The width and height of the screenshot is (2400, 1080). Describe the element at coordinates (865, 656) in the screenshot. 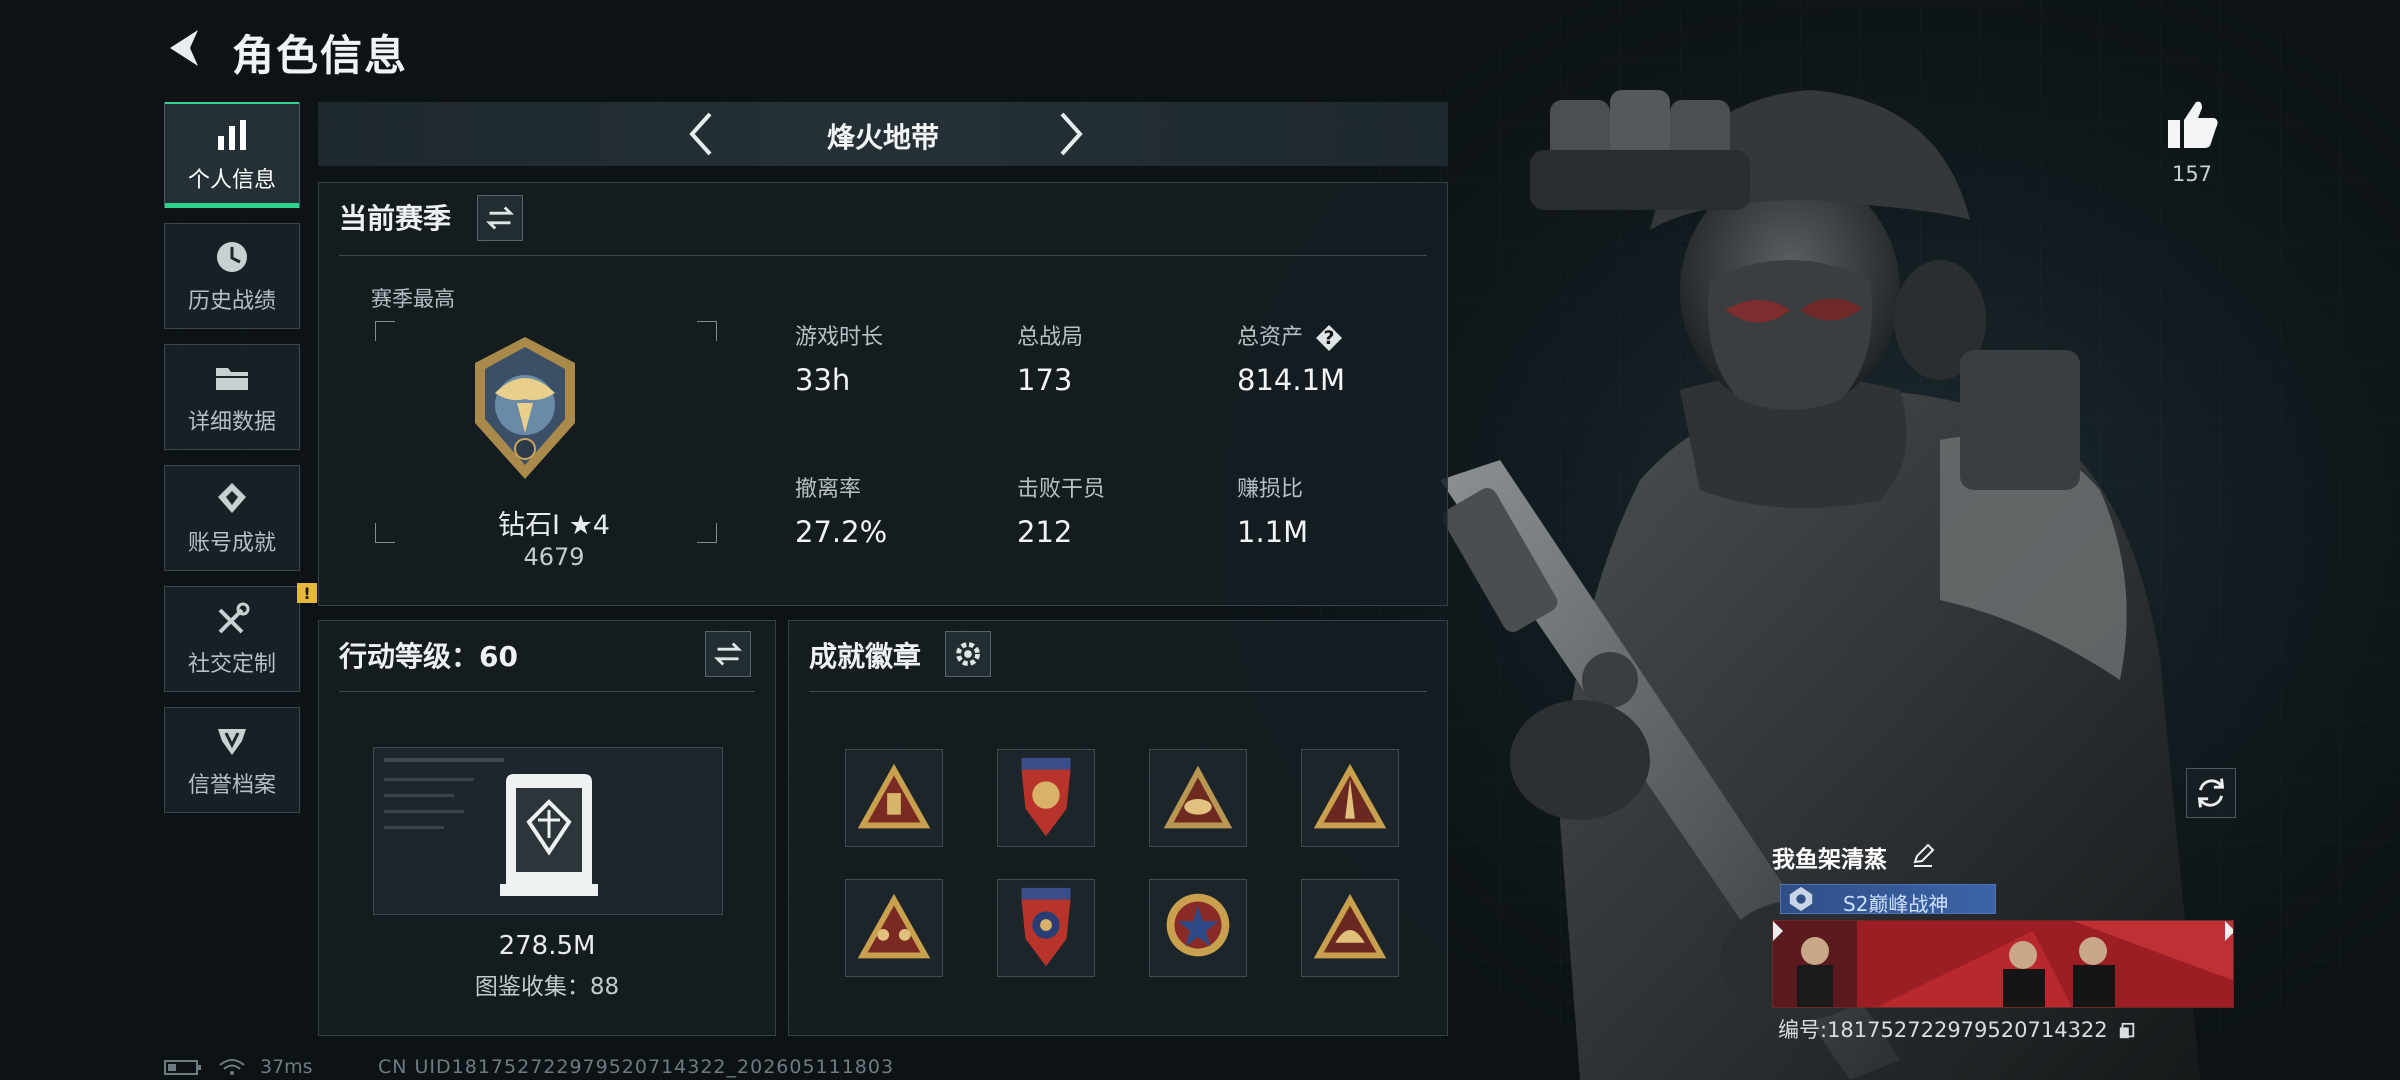

I see `badges-title: 成就徽章` at that location.